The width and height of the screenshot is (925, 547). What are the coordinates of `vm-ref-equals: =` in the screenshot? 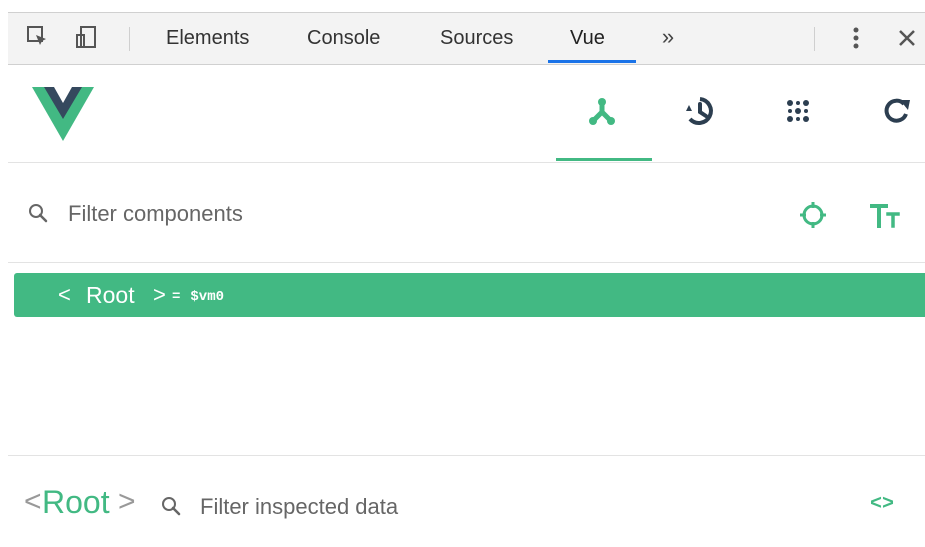 It's located at (176, 297).